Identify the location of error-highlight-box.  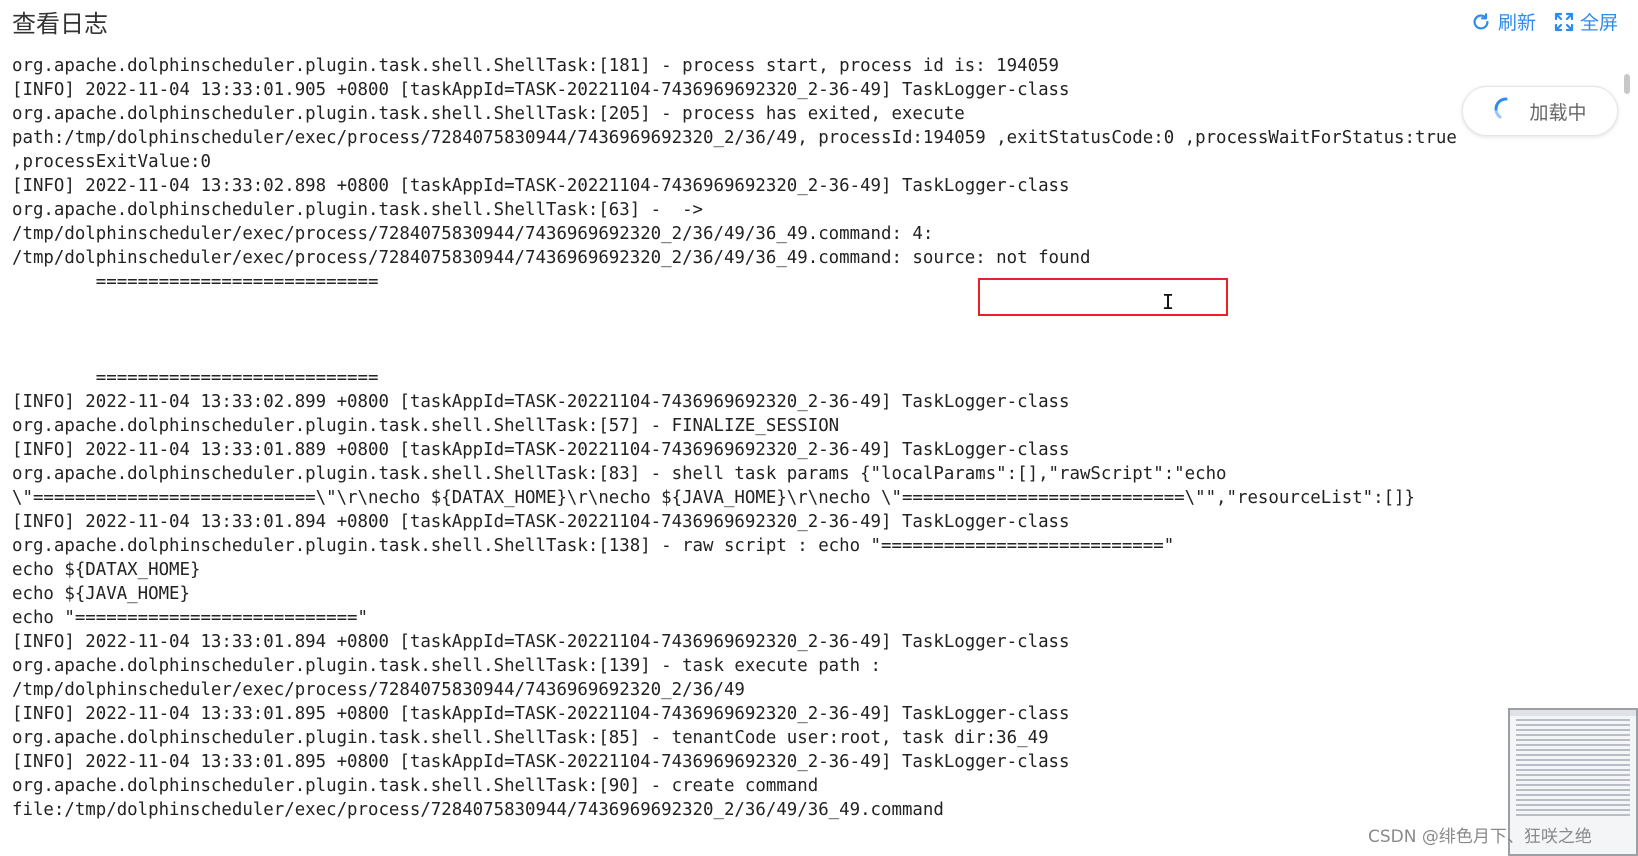
(1103, 297).